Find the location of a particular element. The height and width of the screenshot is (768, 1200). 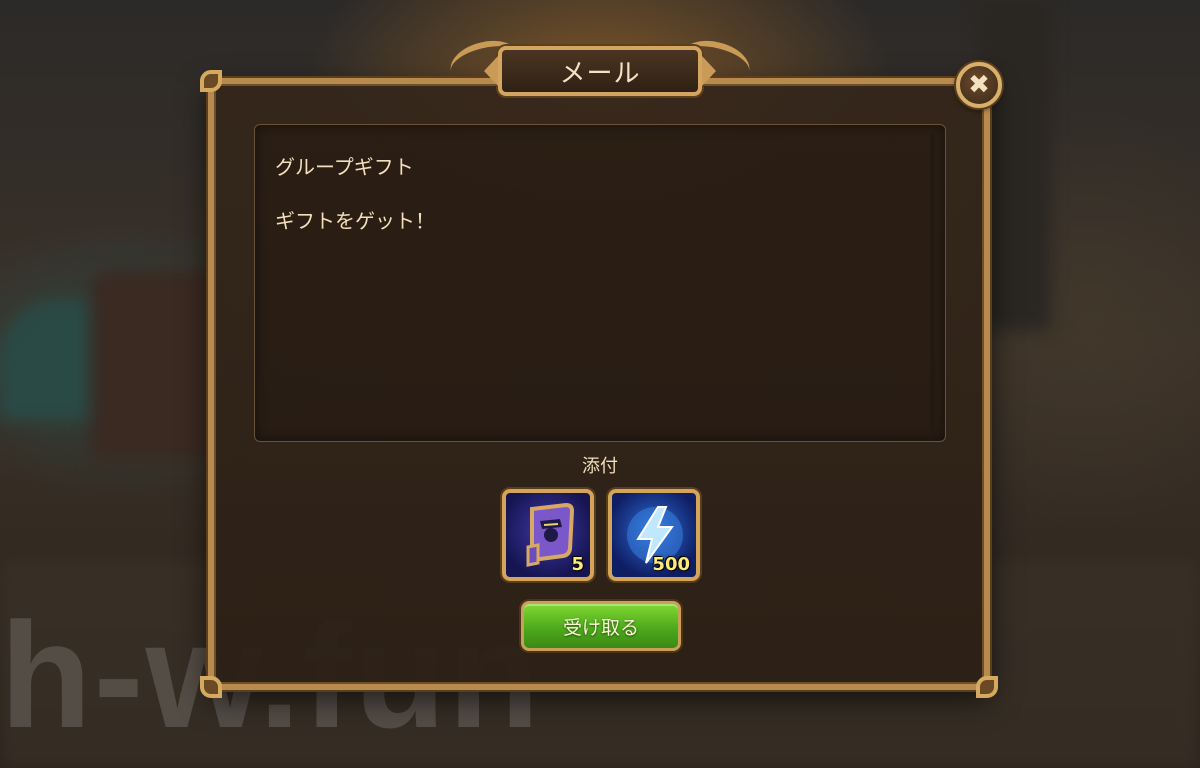

claim-button-label: 受け取る is located at coordinates (600, 627).